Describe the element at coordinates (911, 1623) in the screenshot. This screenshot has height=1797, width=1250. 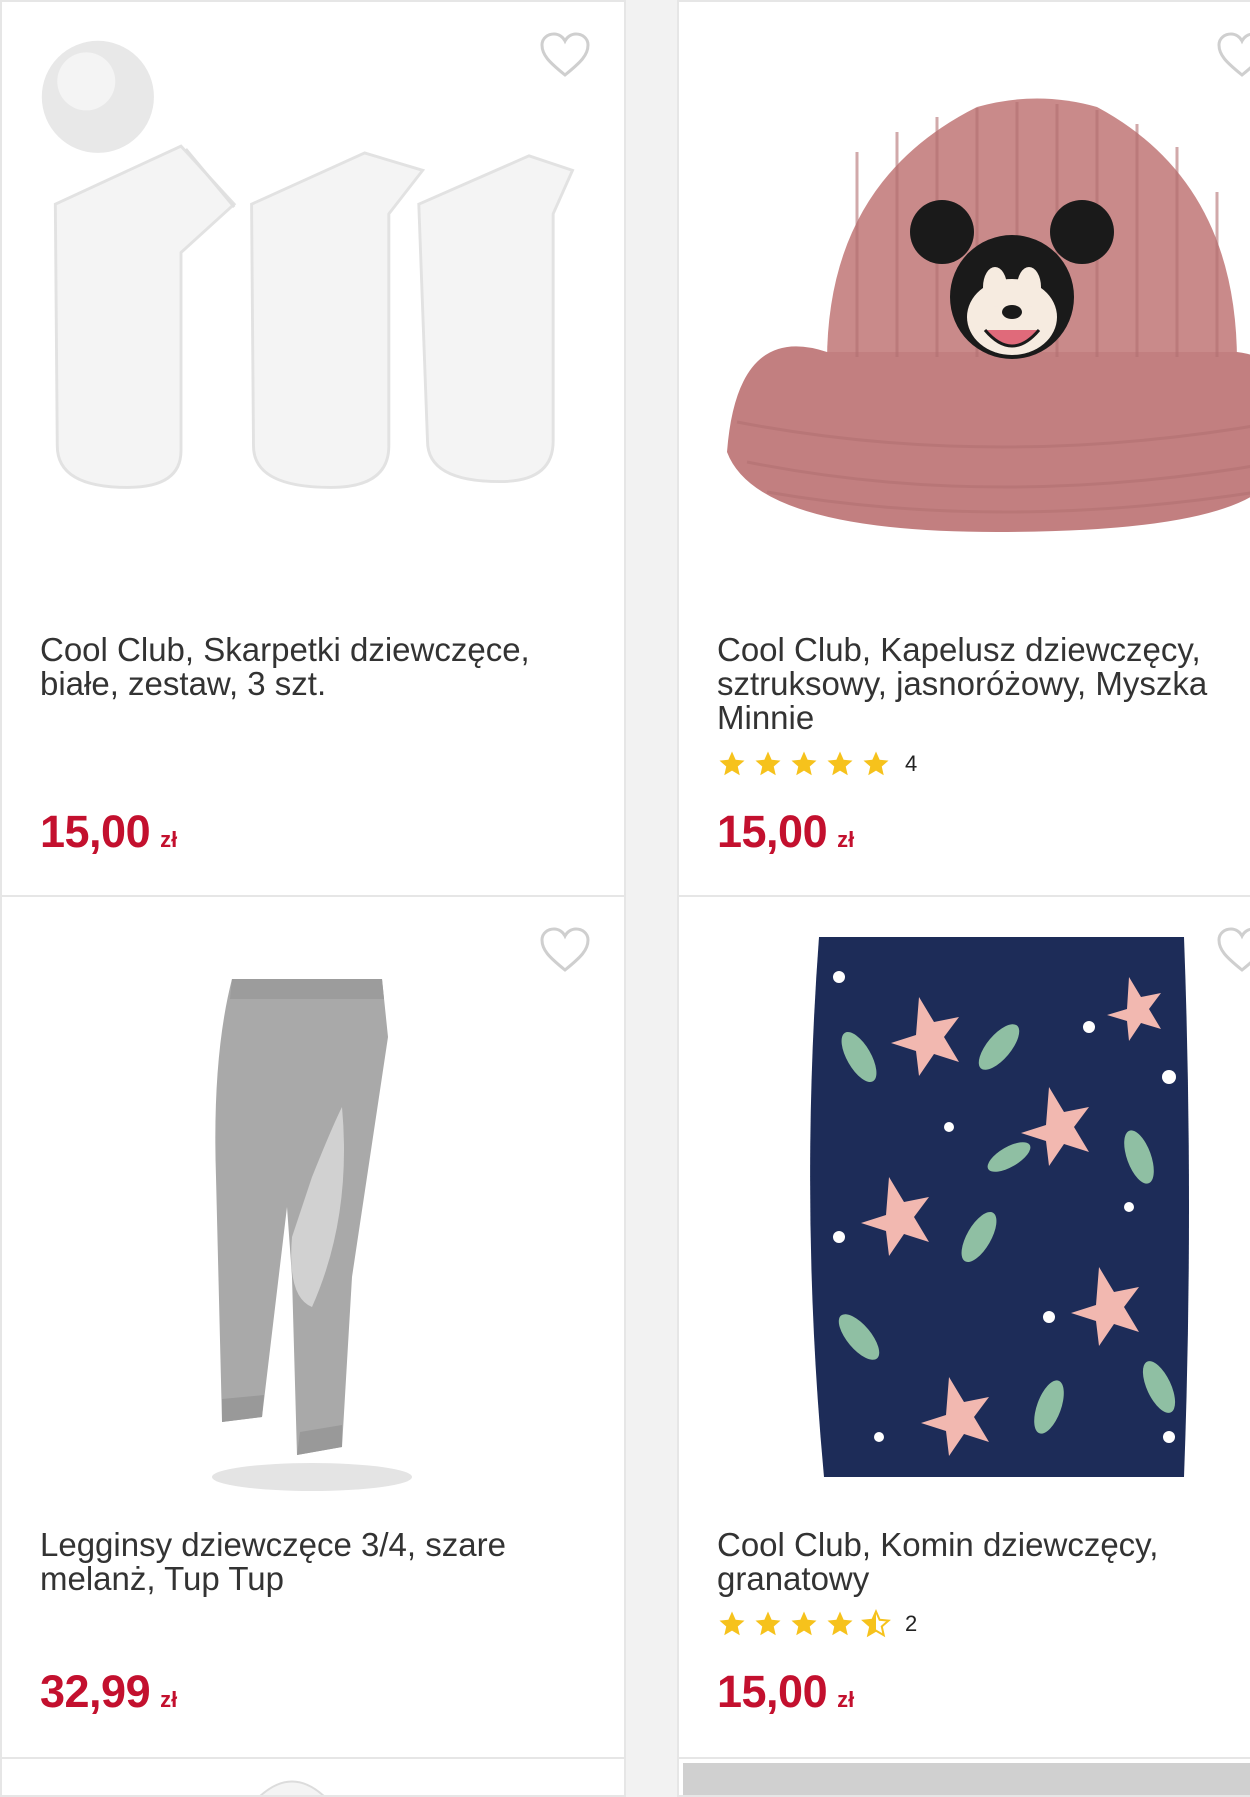
I see `rating-count: 2` at that location.